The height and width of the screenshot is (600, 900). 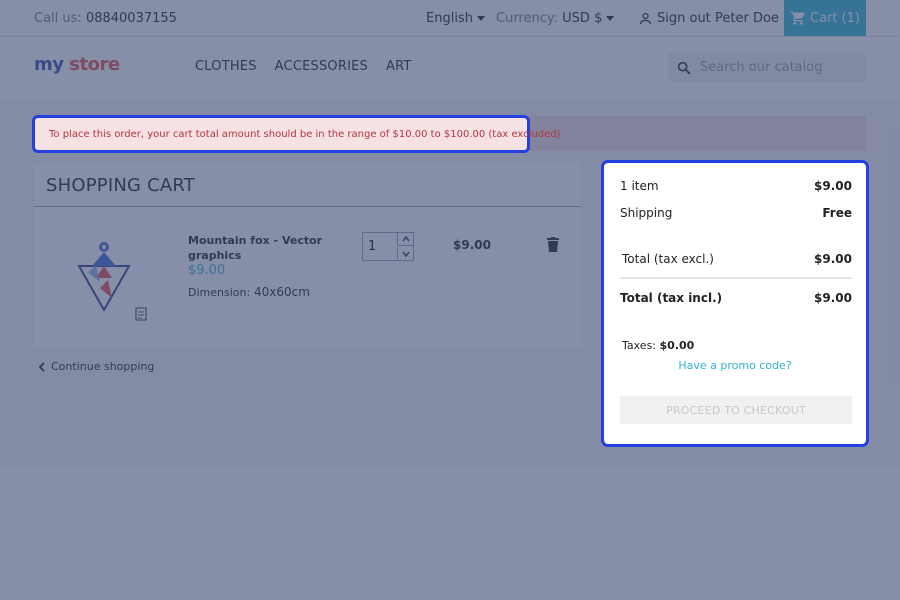 I want to click on language-selector: English, so click(x=455, y=18).